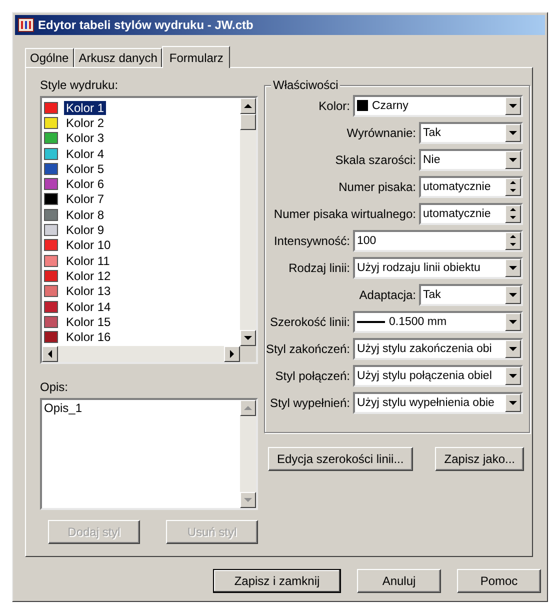 The width and height of the screenshot is (552, 606). Describe the element at coordinates (88, 321) in the screenshot. I see `list-item: Kolor 15` at that location.